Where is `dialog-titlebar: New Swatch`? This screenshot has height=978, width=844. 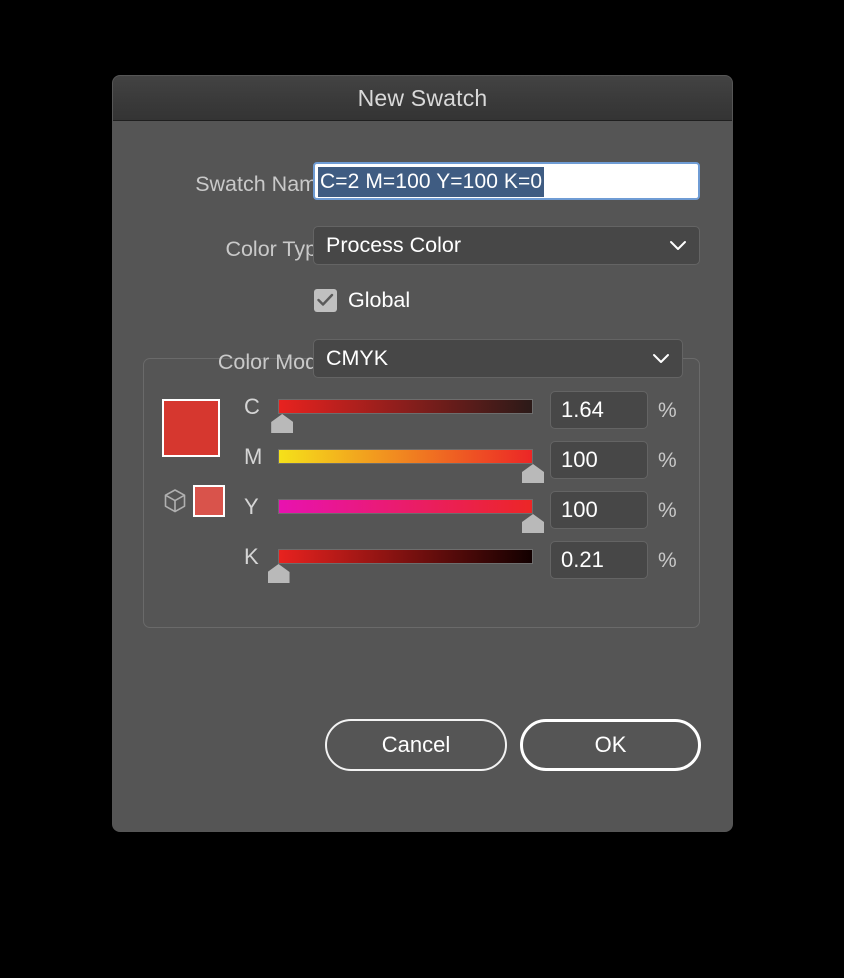 dialog-titlebar: New Swatch is located at coordinates (422, 98).